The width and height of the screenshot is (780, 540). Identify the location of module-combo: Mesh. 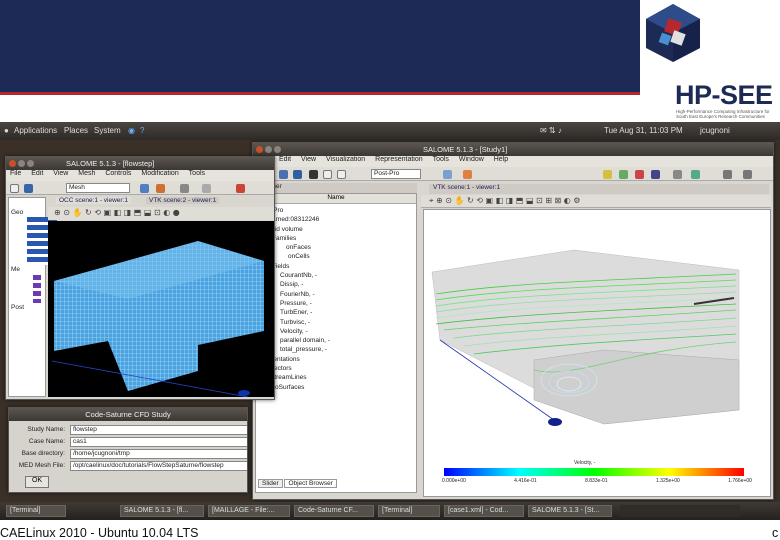
(98, 188).